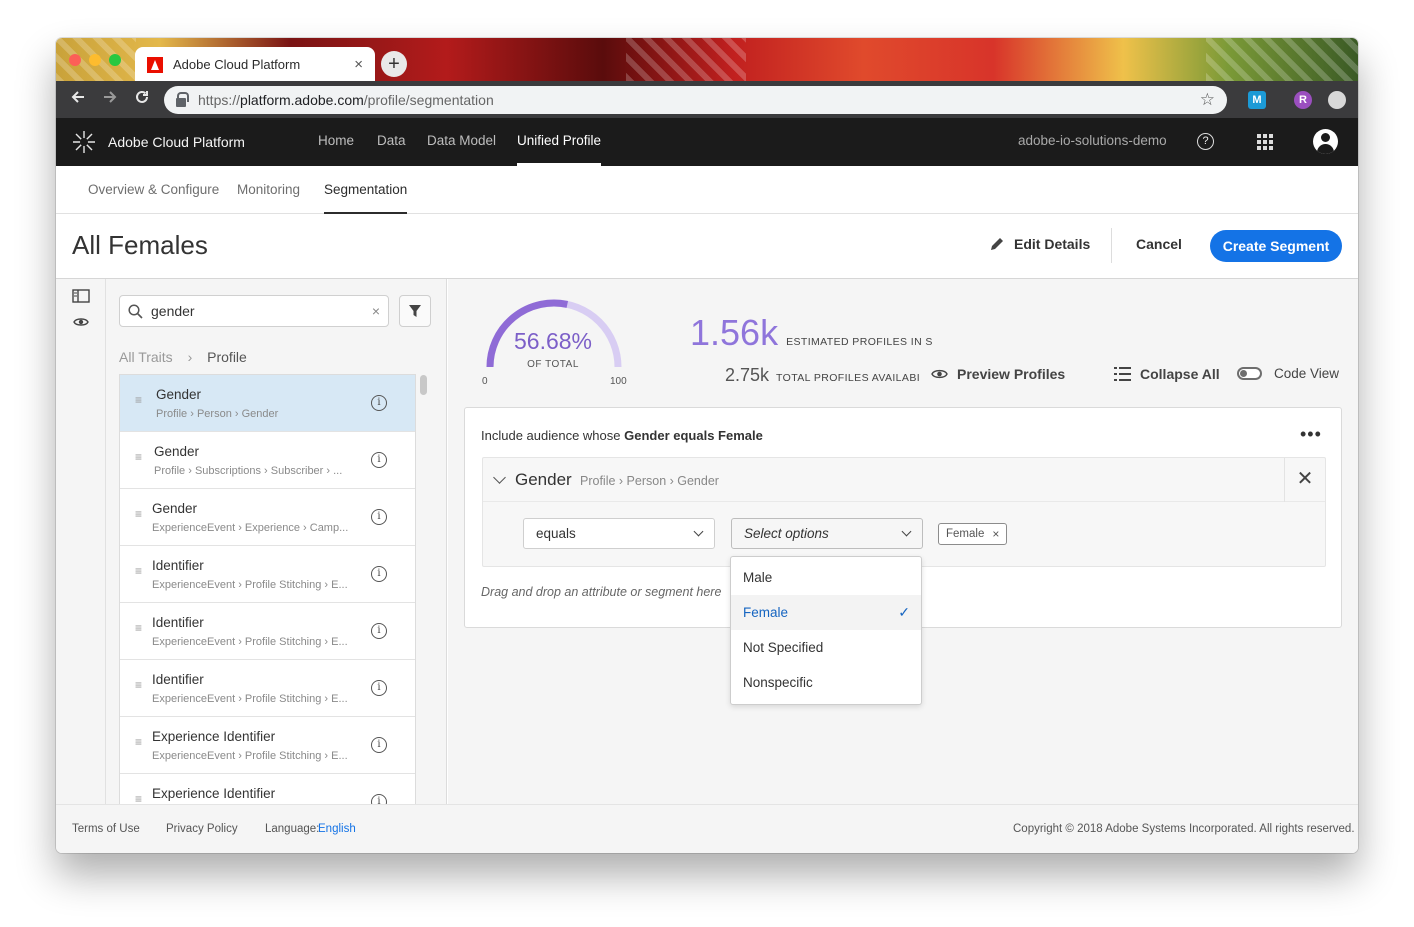  What do you see at coordinates (106, 829) in the screenshot?
I see `terms-link: Terms of Use` at bounding box center [106, 829].